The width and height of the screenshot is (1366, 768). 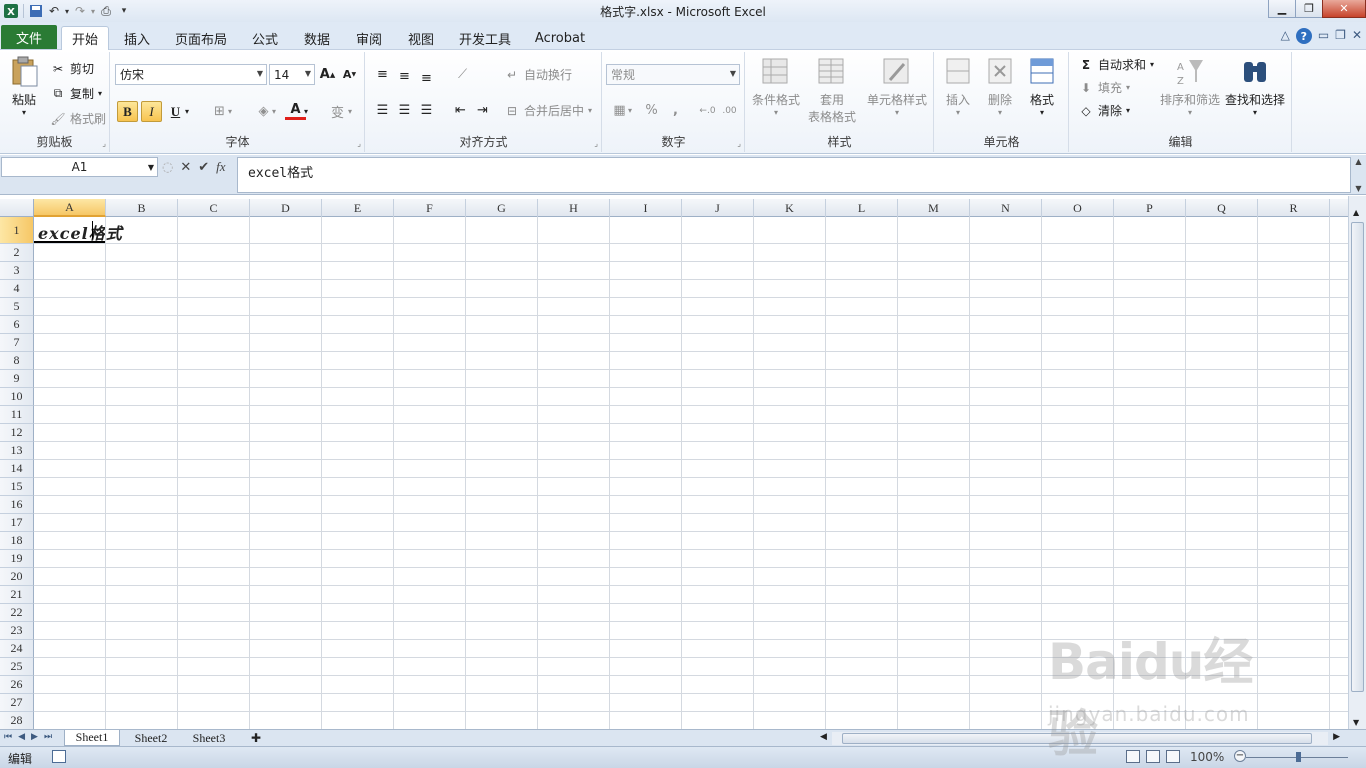 What do you see at coordinates (17, 703) in the screenshot?
I see `row-header-27: 27` at bounding box center [17, 703].